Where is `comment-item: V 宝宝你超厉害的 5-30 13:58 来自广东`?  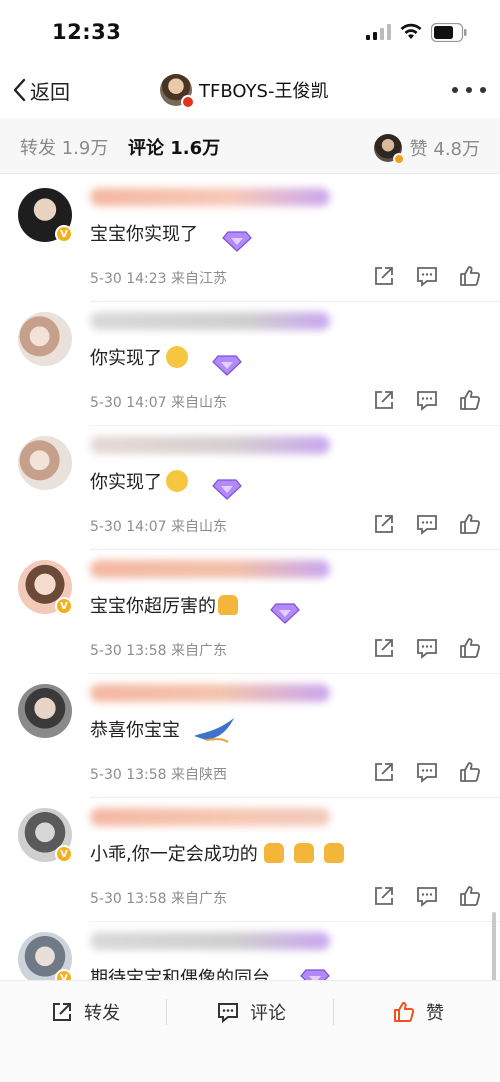
comment-item: V 宝宝你超厉害的 5-30 13:58 来自广东 is located at coordinates (250, 612).